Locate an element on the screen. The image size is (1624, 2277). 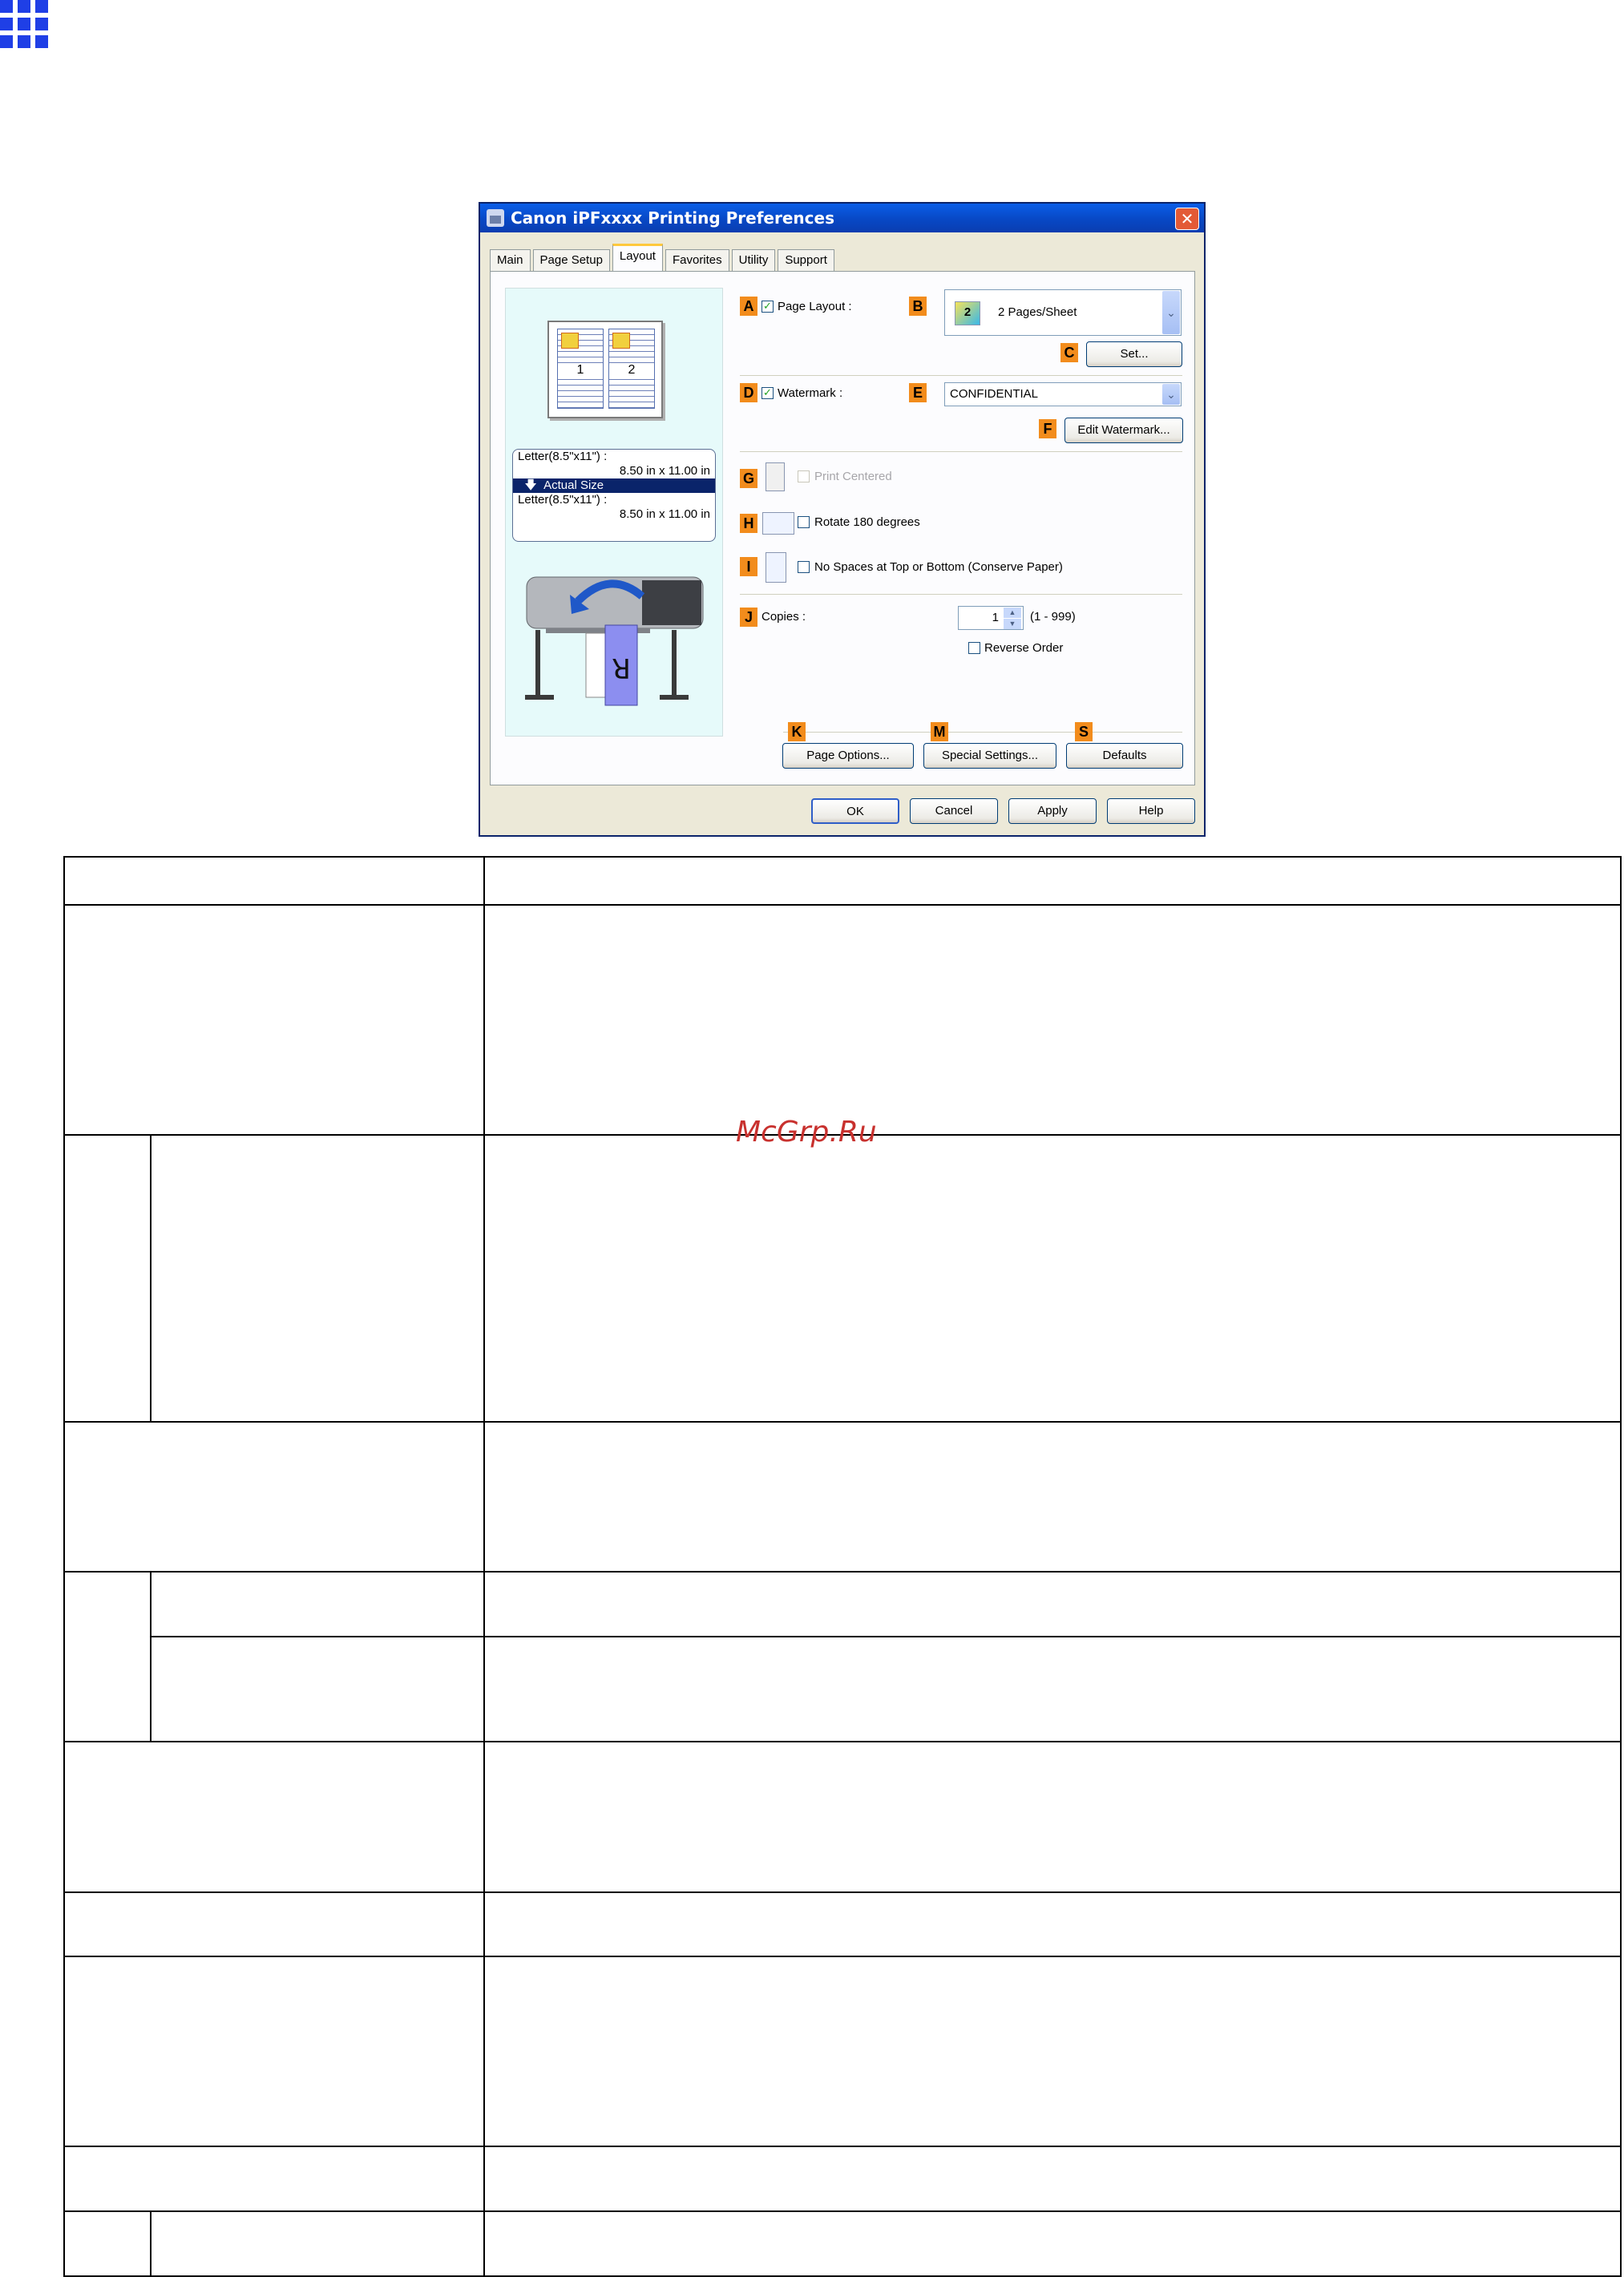
ok-button: OK is located at coordinates (855, 811).